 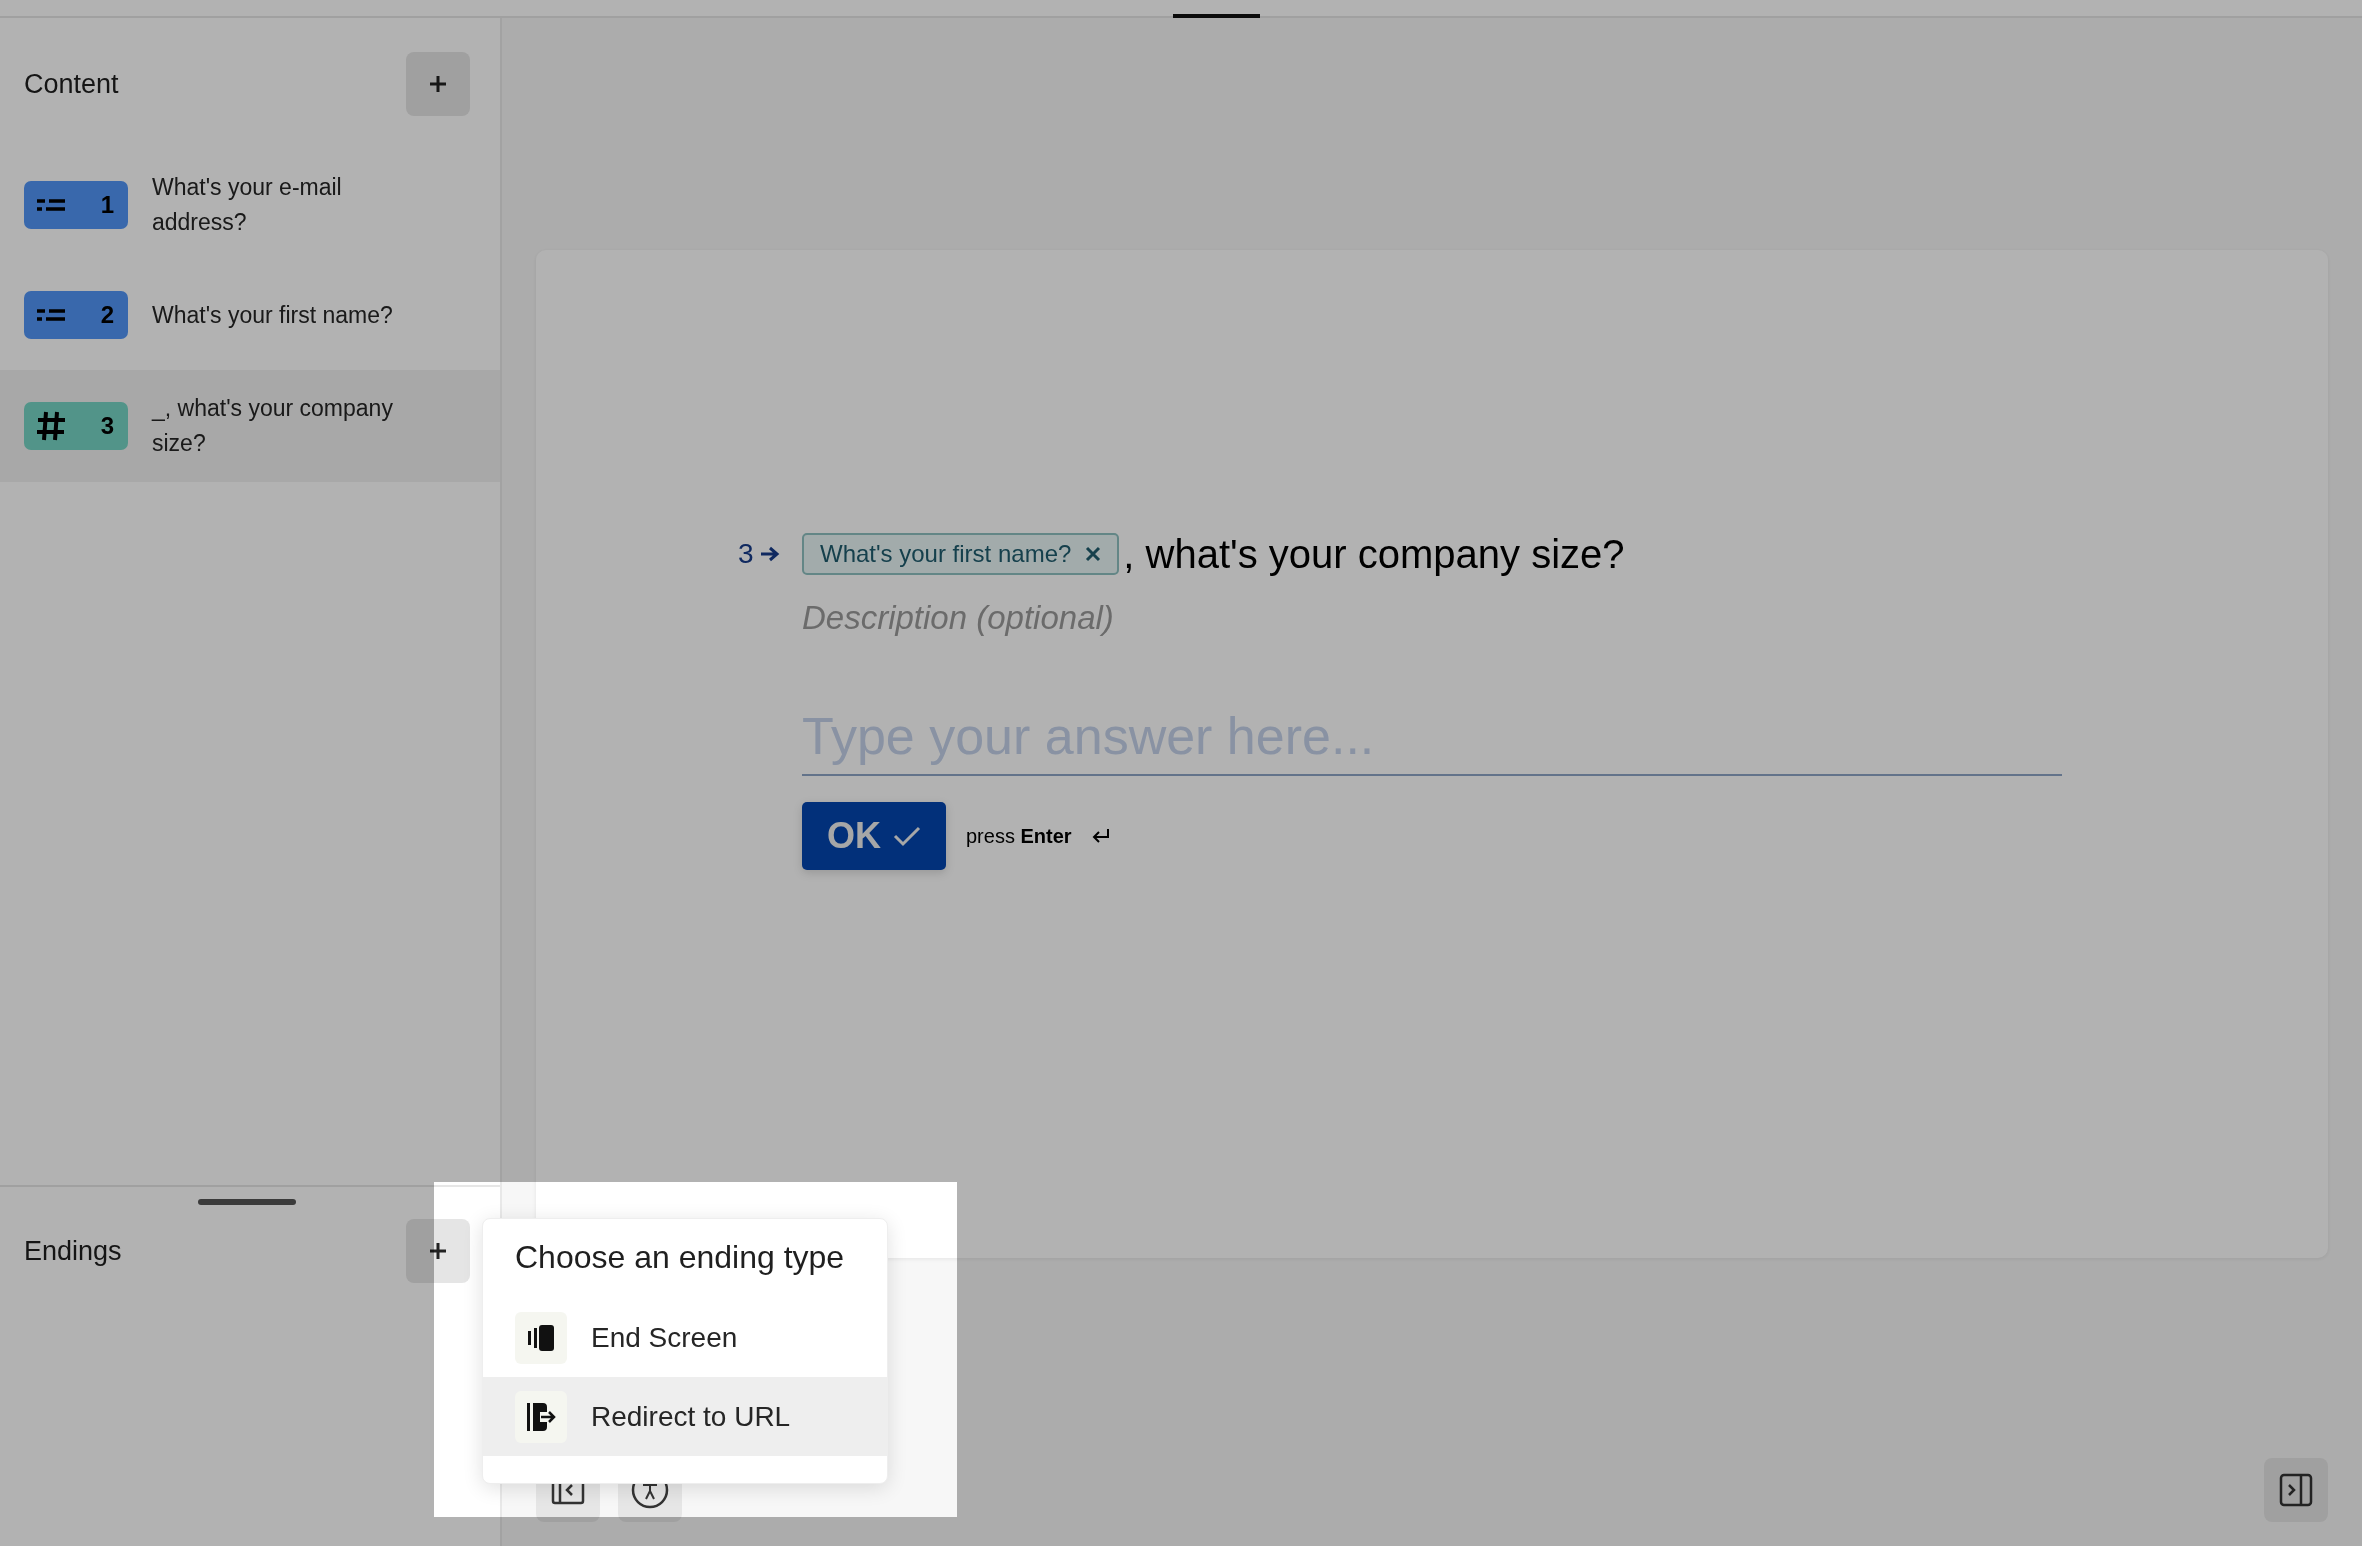 I want to click on ok-button: OK, so click(x=874, y=836).